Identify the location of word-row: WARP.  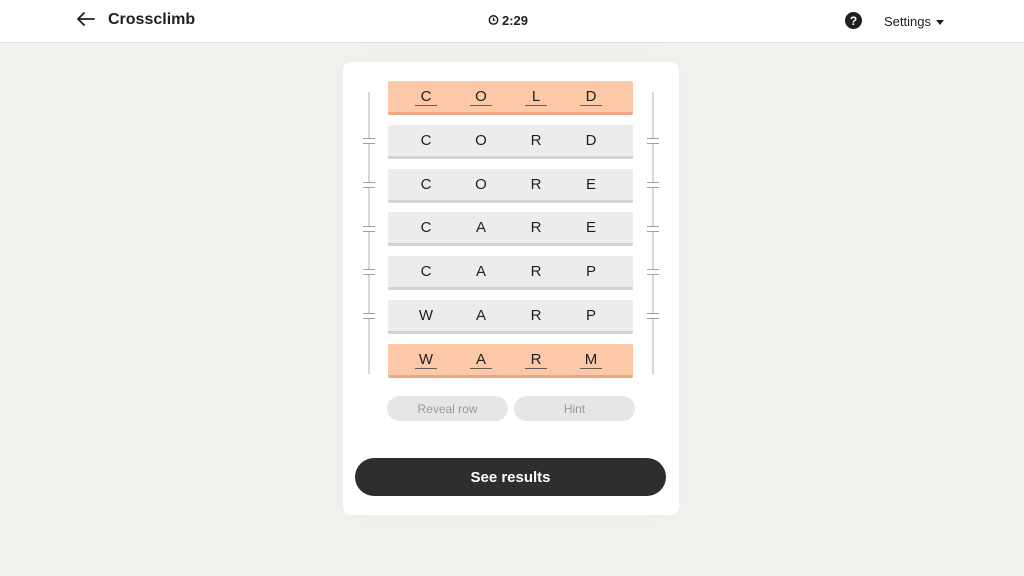
(510, 317).